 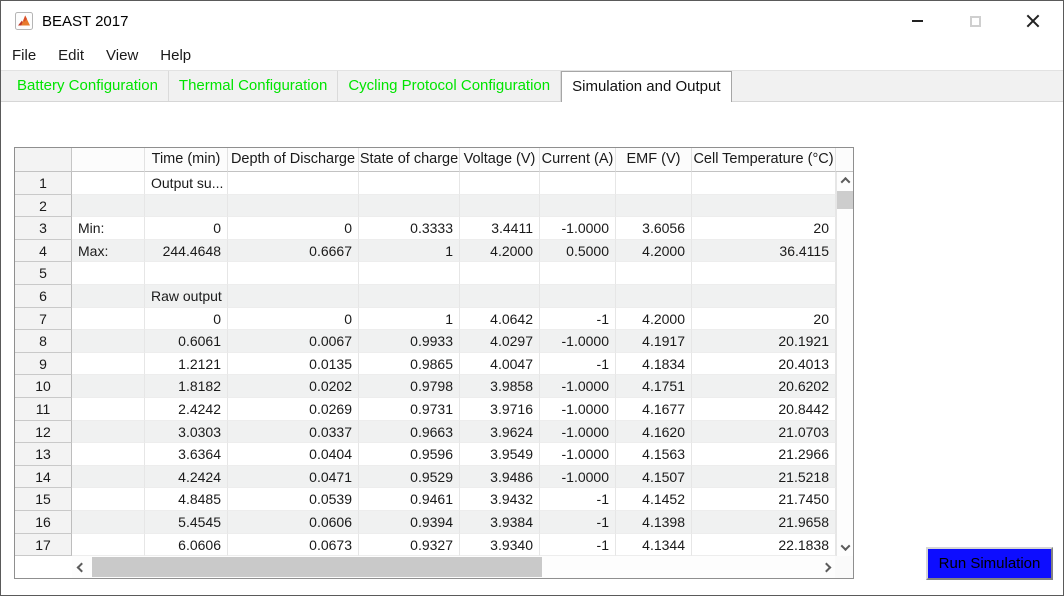 I want to click on table-cell: 4.0297, so click(x=500, y=341).